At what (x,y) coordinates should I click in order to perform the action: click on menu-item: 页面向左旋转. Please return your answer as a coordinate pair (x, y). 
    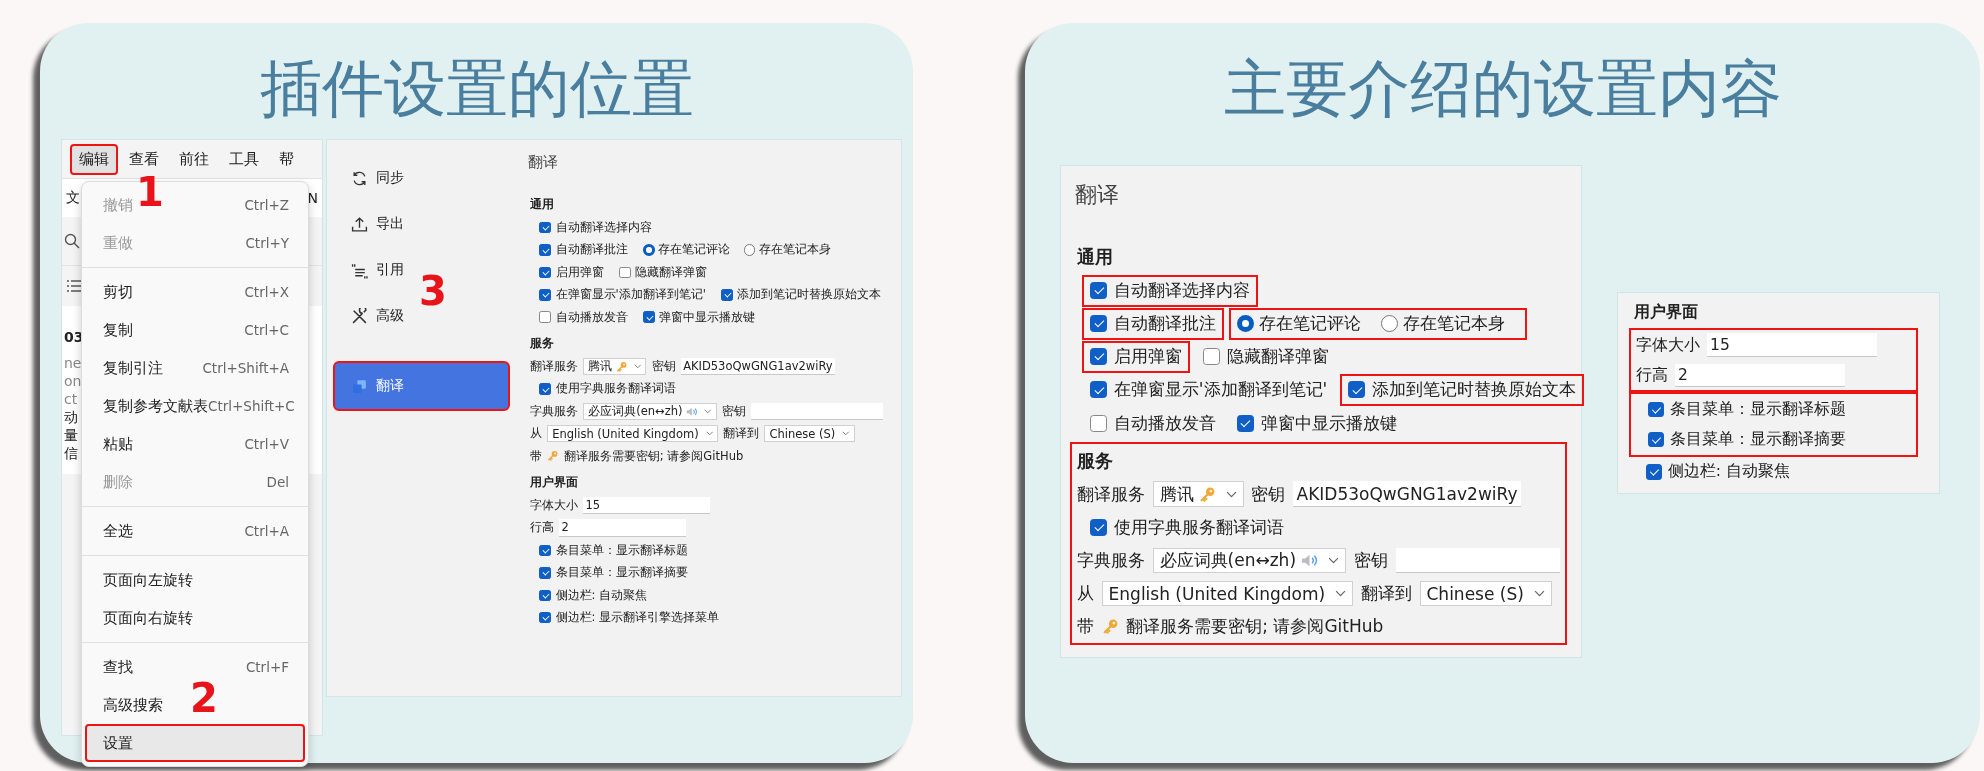
    Looking at the image, I should click on (148, 580).